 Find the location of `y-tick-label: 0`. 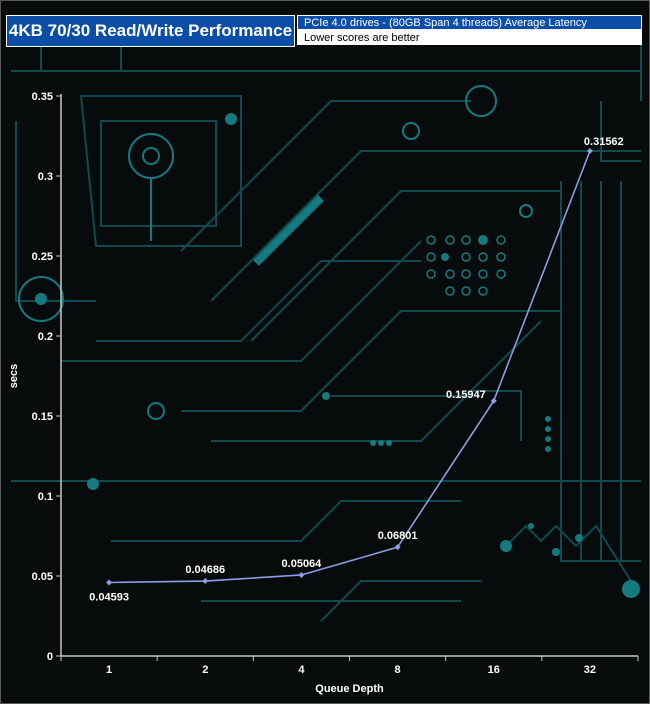

y-tick-label: 0 is located at coordinates (50, 657).